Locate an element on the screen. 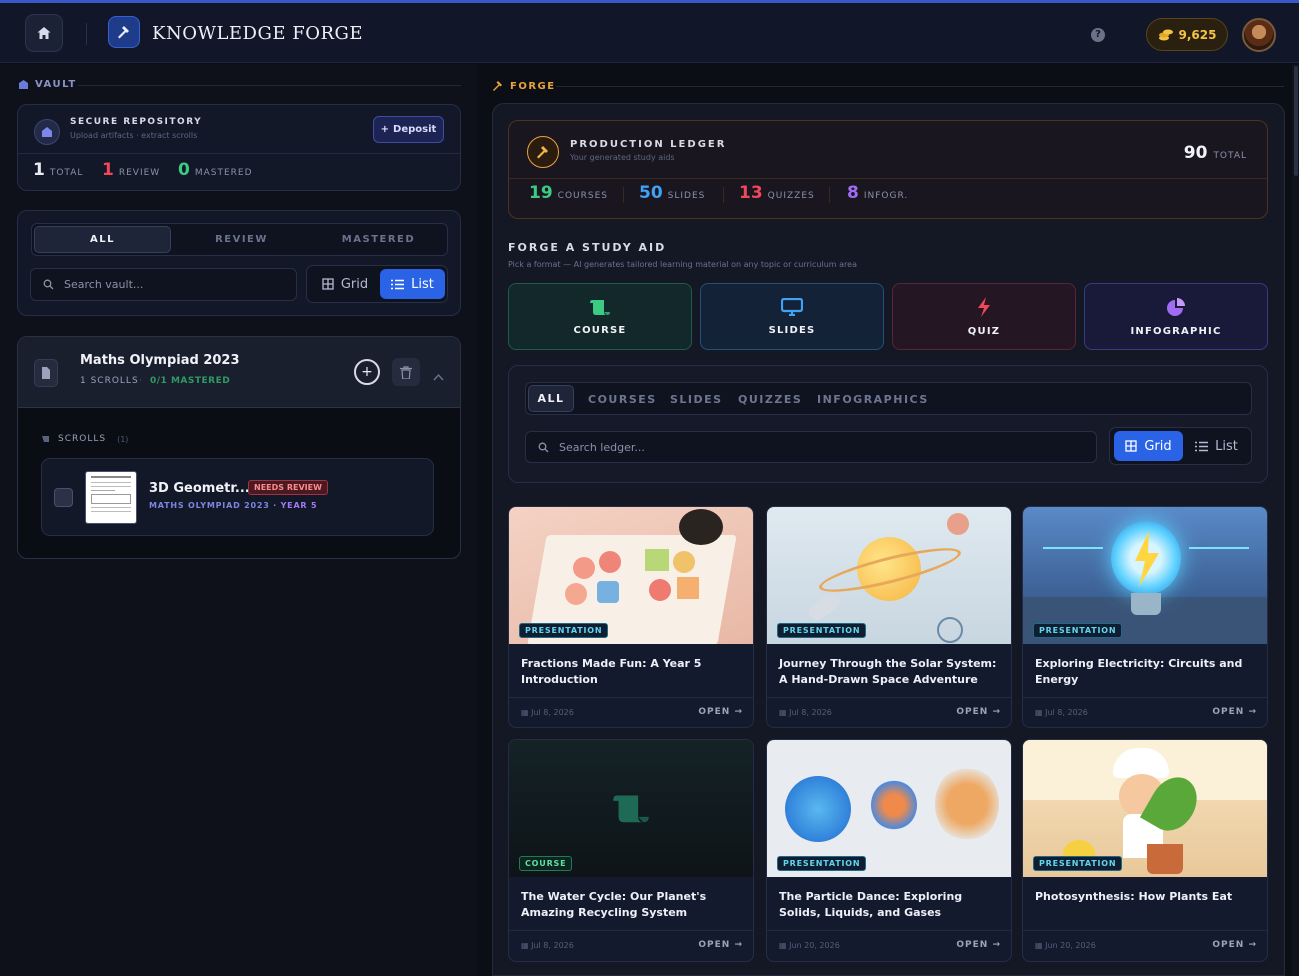  format-slides-button: SLIDES is located at coordinates (792, 316).